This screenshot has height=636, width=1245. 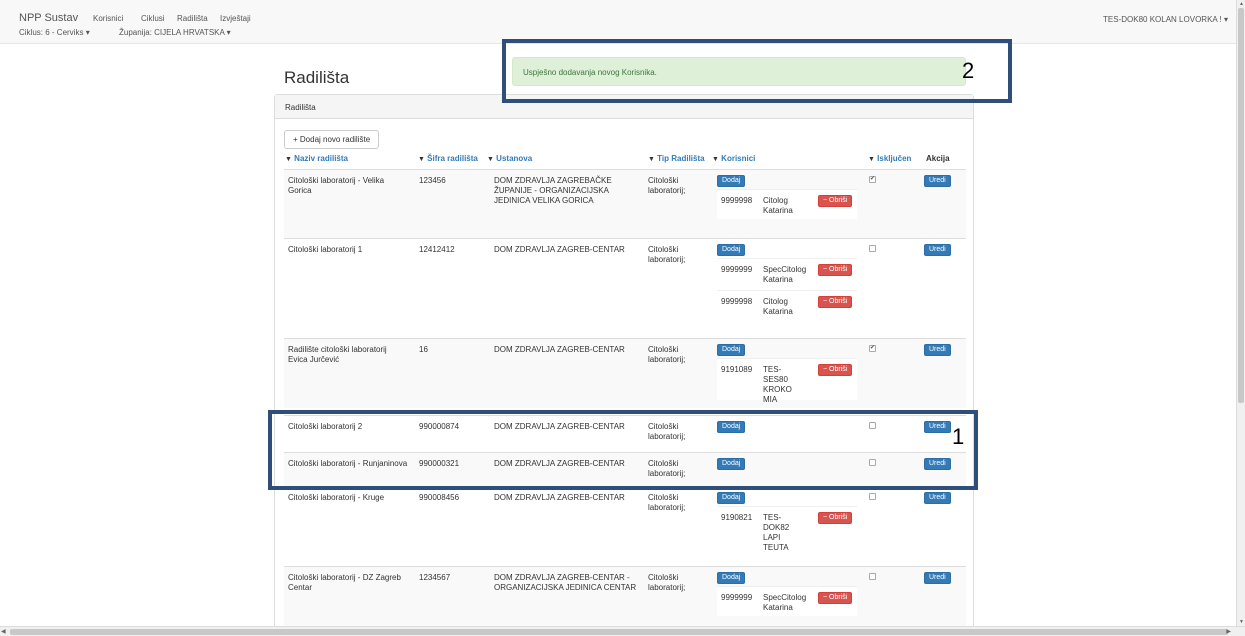 What do you see at coordinates (175, 32) in the screenshot?
I see `zupanija-dropdown: Županija: CIJELA HRVATSKA ▾` at bounding box center [175, 32].